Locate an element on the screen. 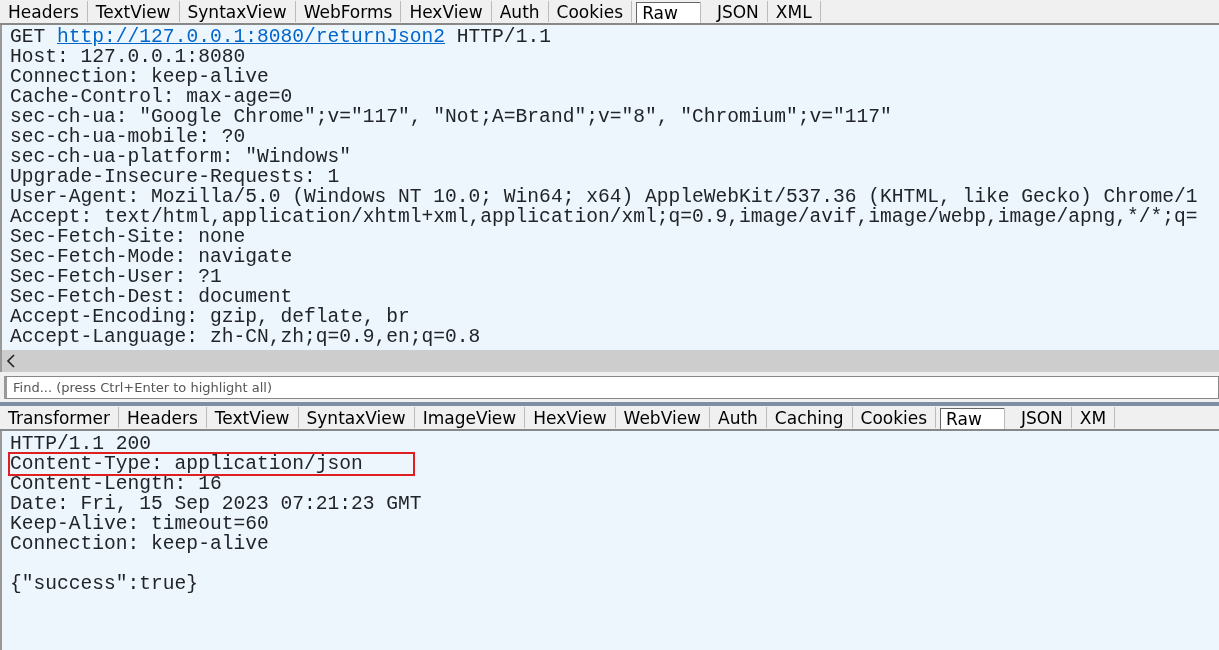 The height and width of the screenshot is (650, 1219). header-line: Cache-Control: max-age=0 is located at coordinates (151, 97).